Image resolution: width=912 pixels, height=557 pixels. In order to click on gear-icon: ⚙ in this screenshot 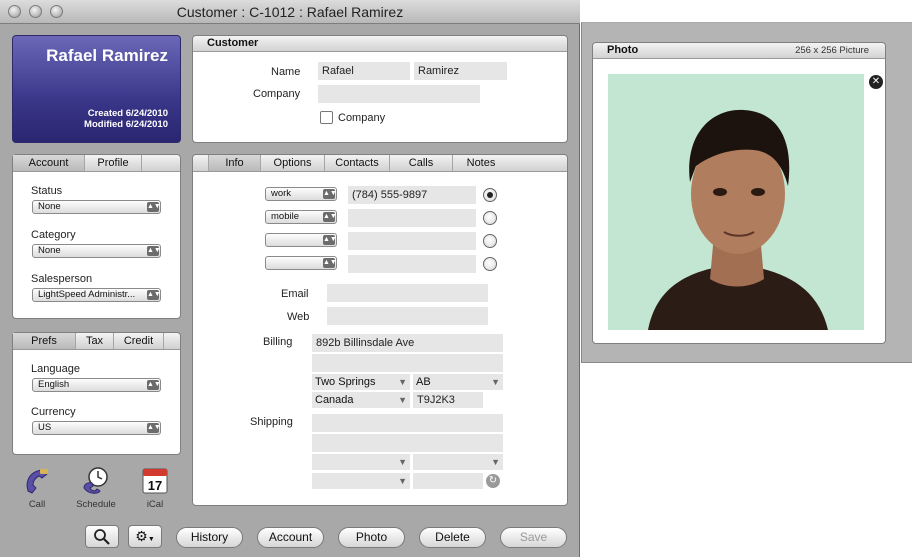, I will do `click(141, 536)`.